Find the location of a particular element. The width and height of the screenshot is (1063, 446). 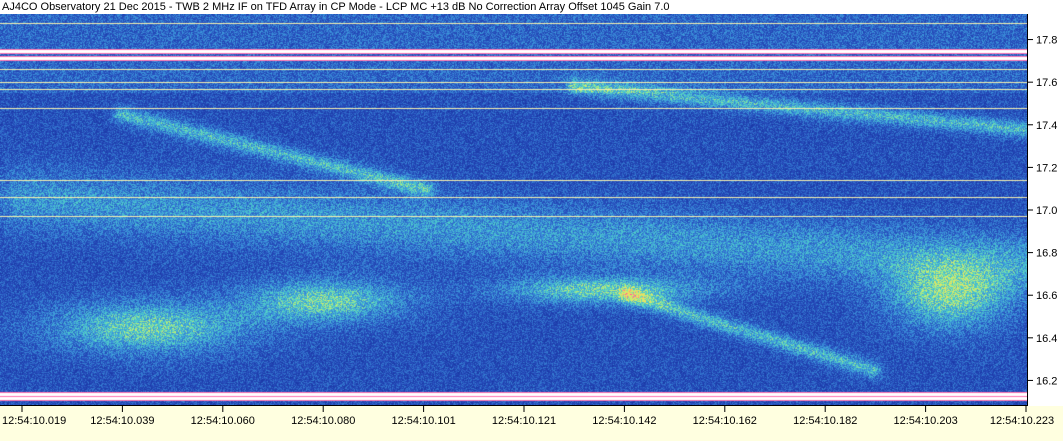

x-tick-label: 12:54:10.203 is located at coordinates (925, 421).